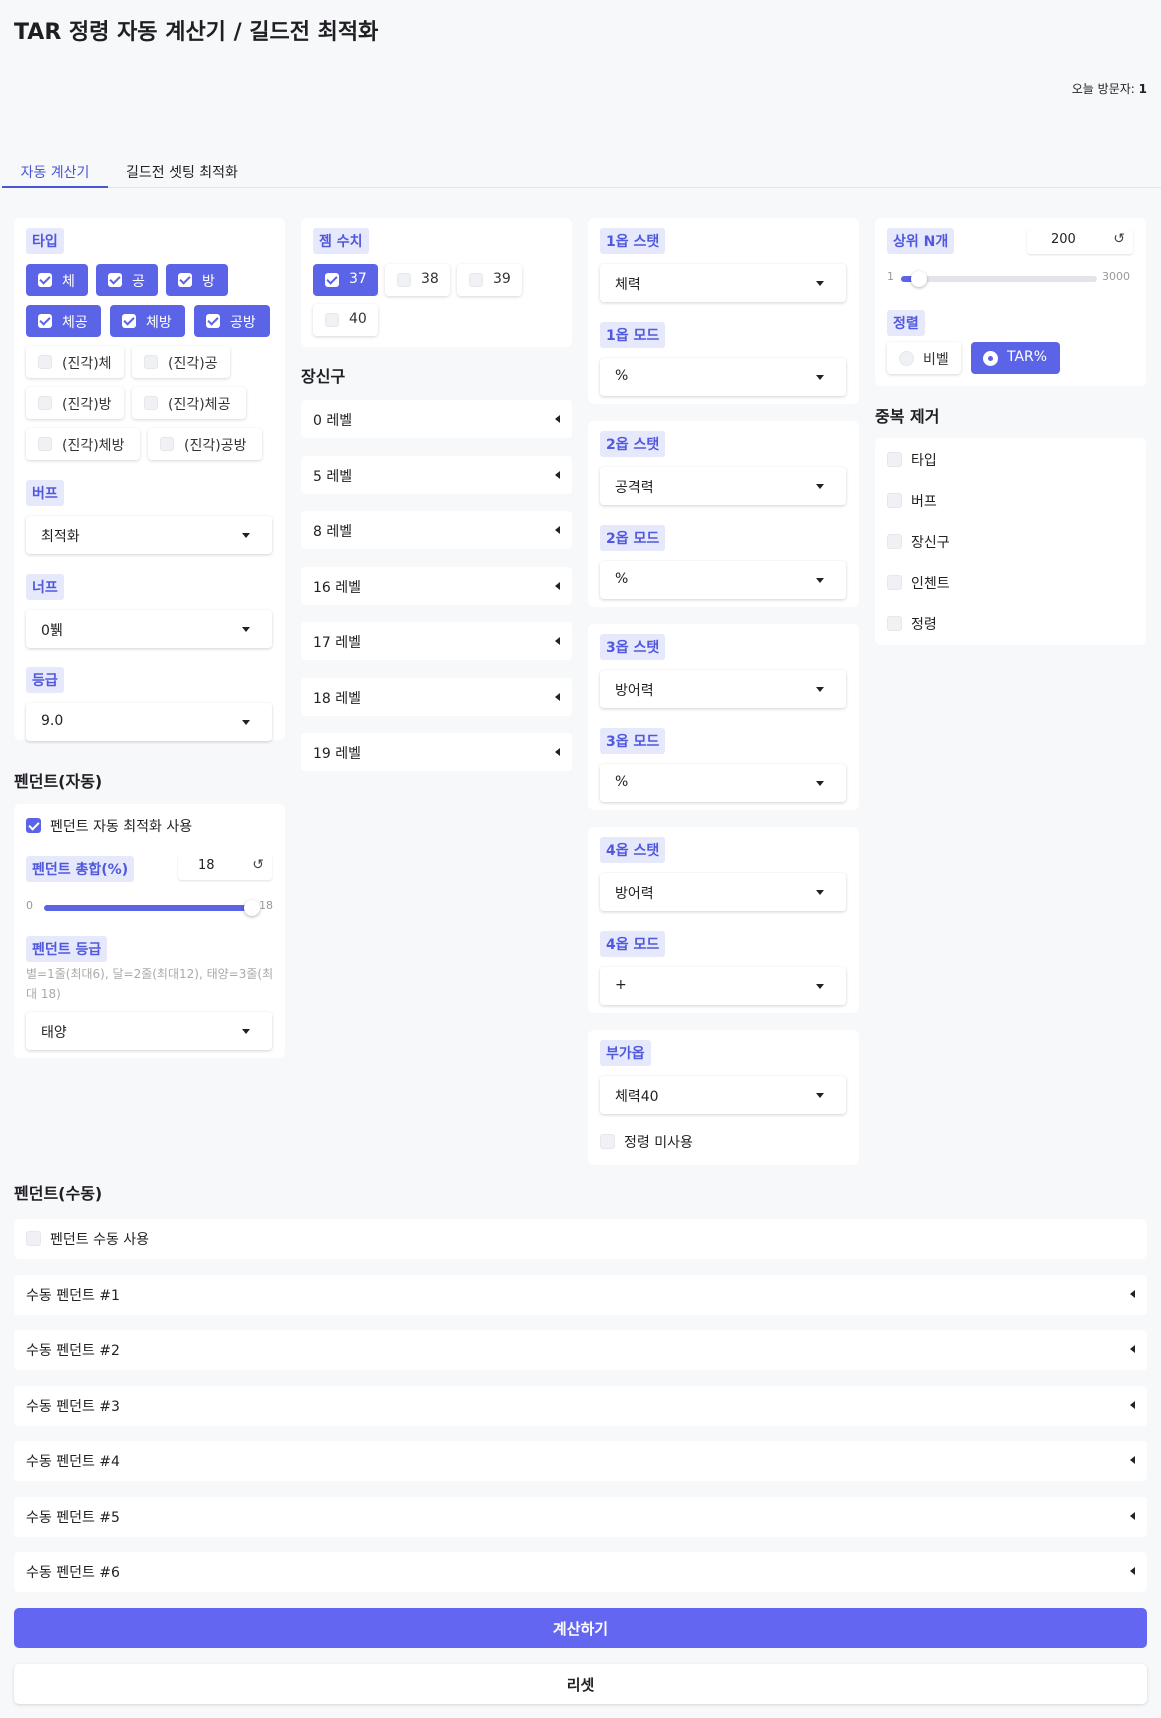  I want to click on pendant-grade-select: 태양, so click(149, 1031).